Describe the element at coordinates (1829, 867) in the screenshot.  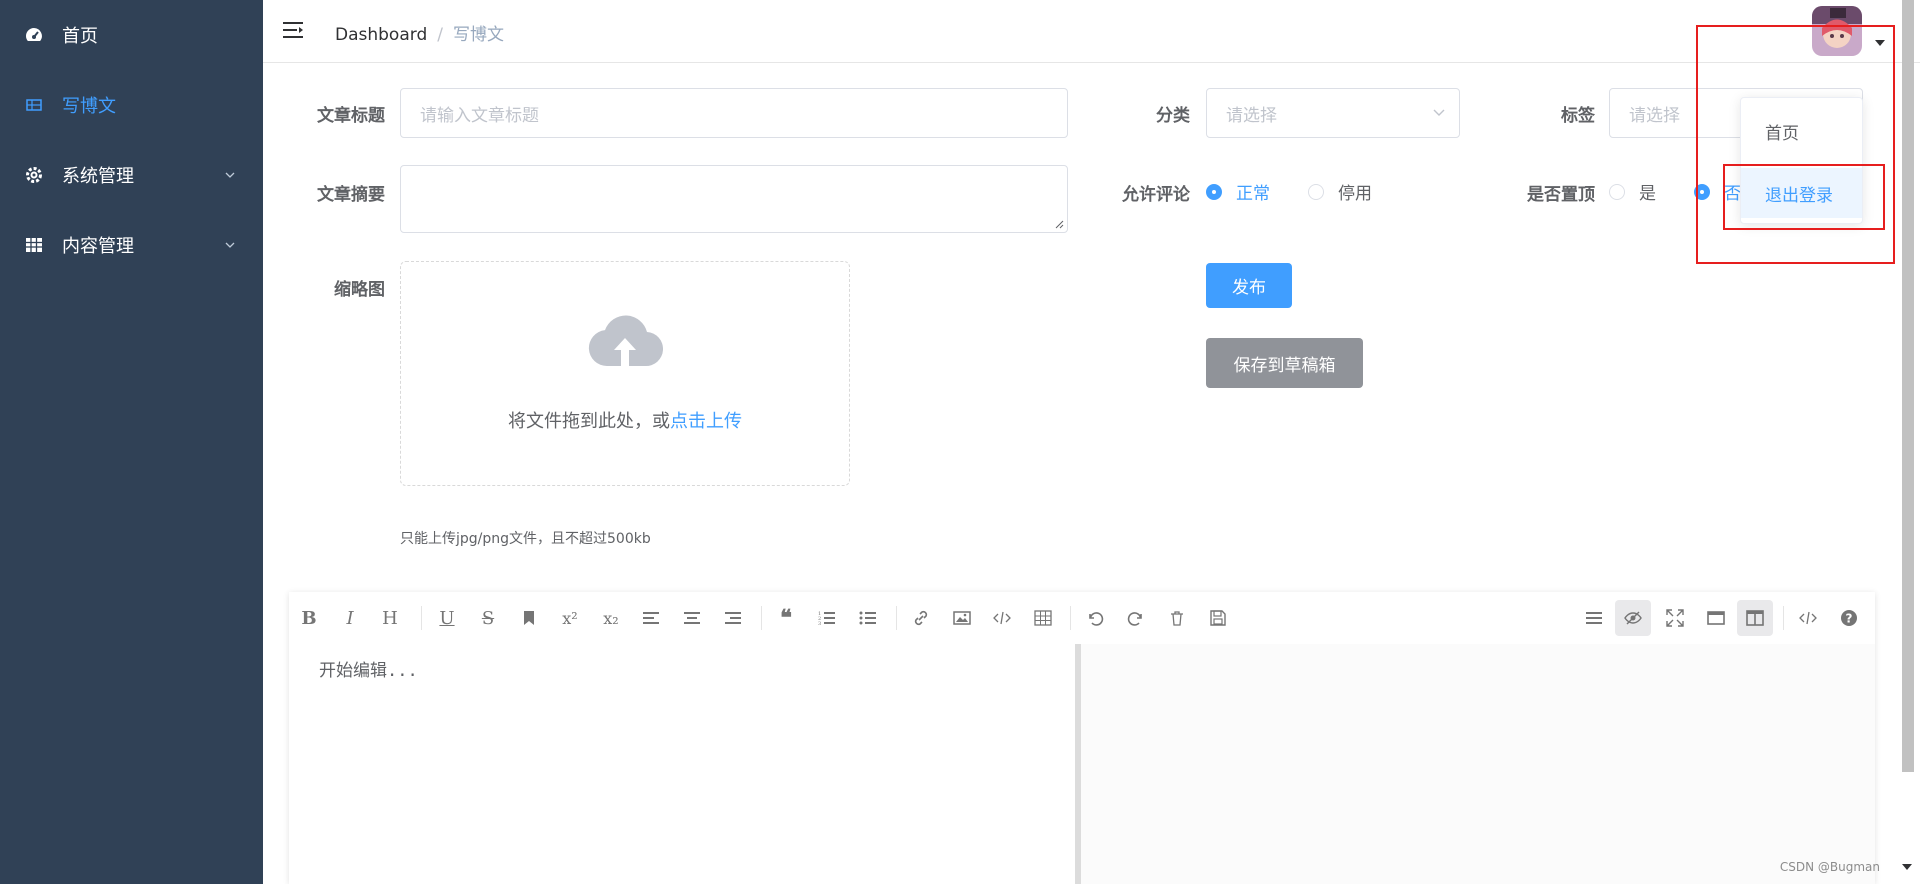
I see `watermark: CSDN @Bugman` at that location.